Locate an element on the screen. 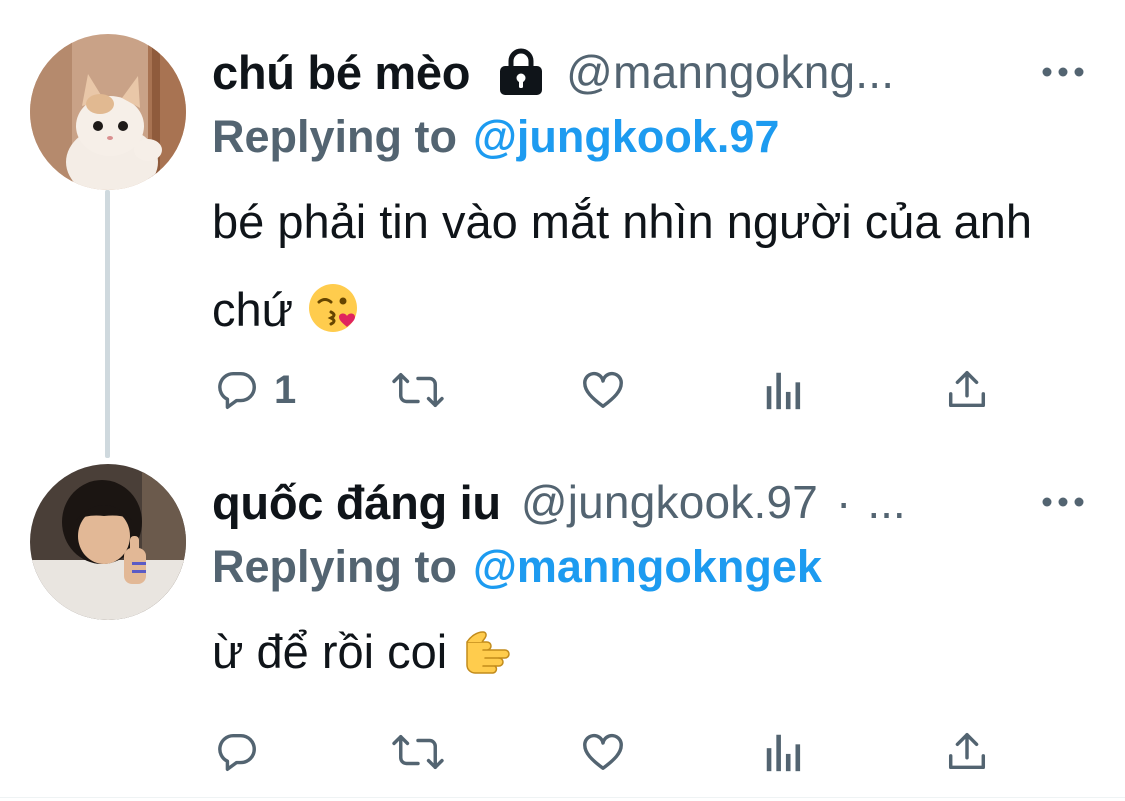 This screenshot has width=1125, height=801. tweet-text: ừ để rồi coi is located at coordinates (652, 652).